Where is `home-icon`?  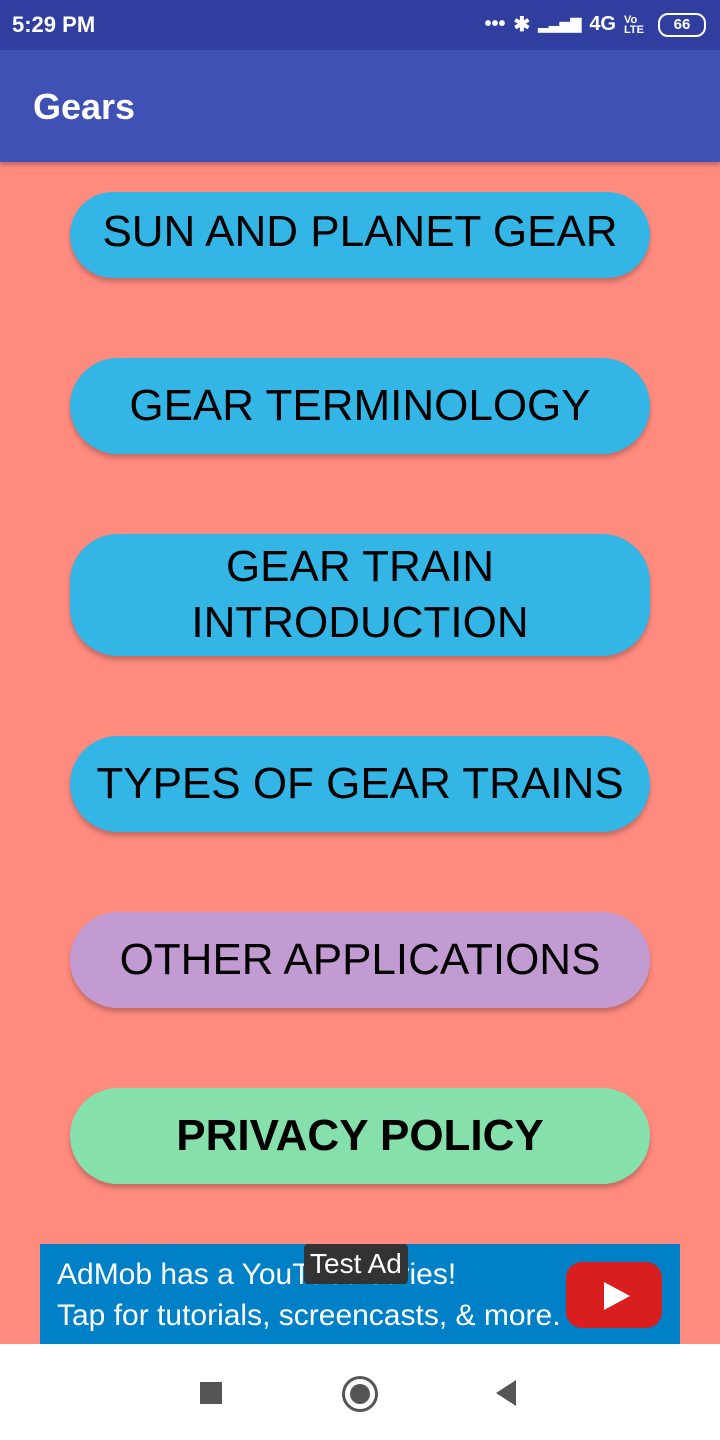 home-icon is located at coordinates (360, 1394).